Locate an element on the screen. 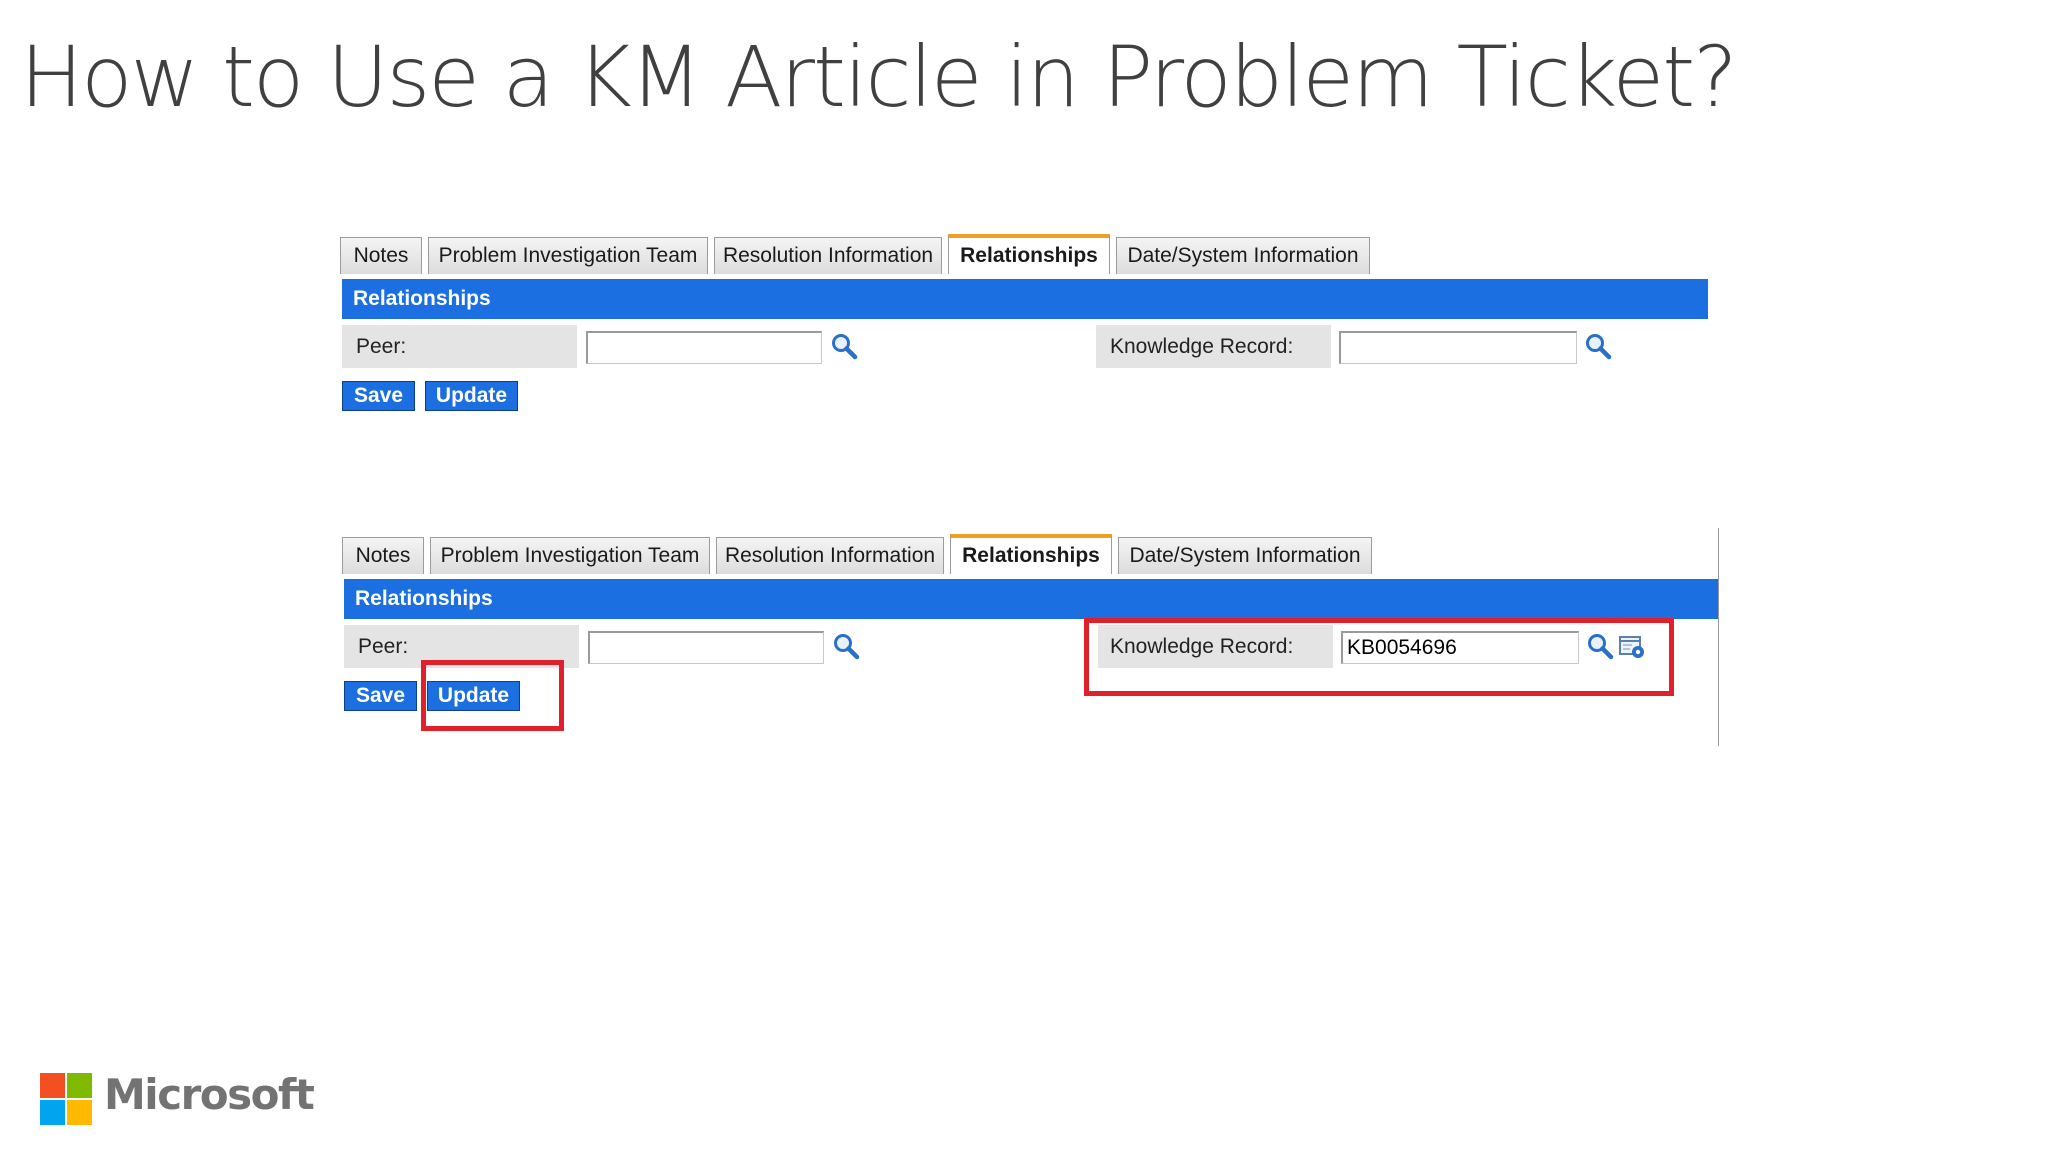 Image resolution: width=2048 pixels, height=1152 pixels. microsoft-logo-icon is located at coordinates (66, 1099).